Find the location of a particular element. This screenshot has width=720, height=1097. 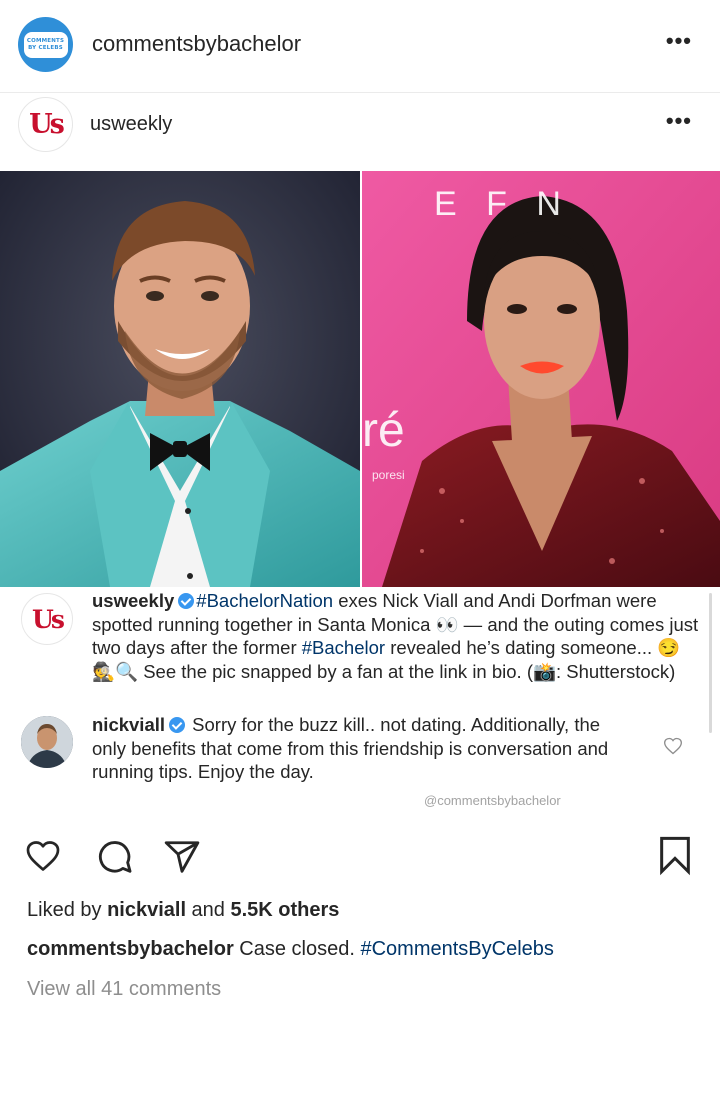

divider is located at coordinates (360, 92).